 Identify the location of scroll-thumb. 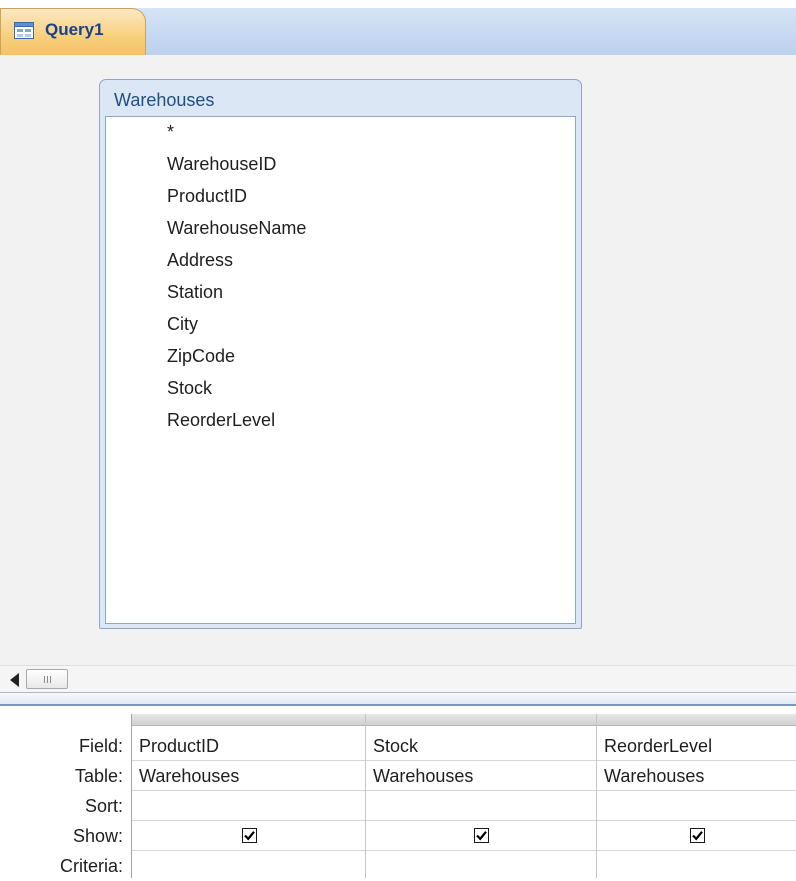
(47, 679).